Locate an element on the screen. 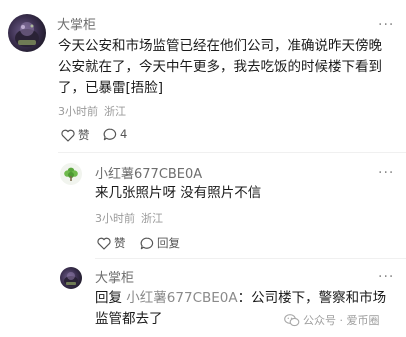  reply-count: 4 is located at coordinates (124, 134).